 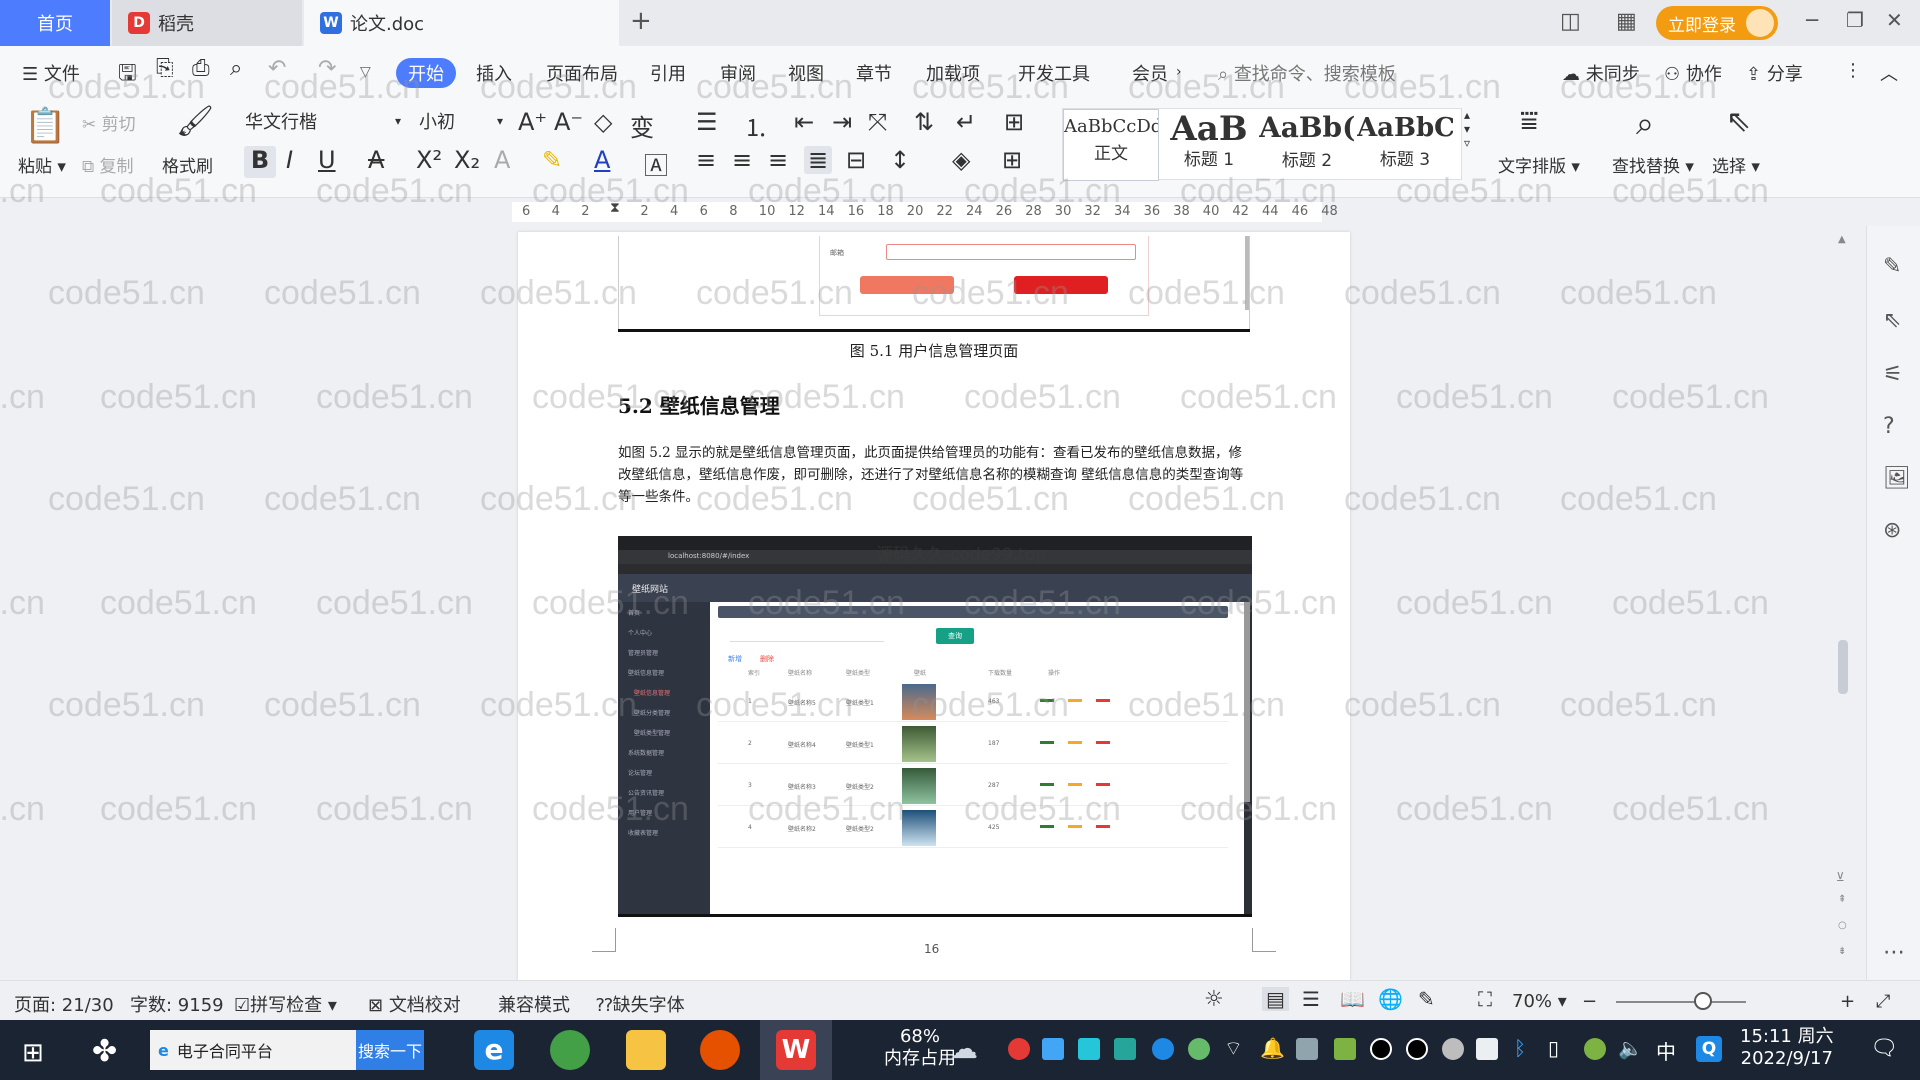 I want to click on zoom-out-icon: −, so click(x=1589, y=1001).